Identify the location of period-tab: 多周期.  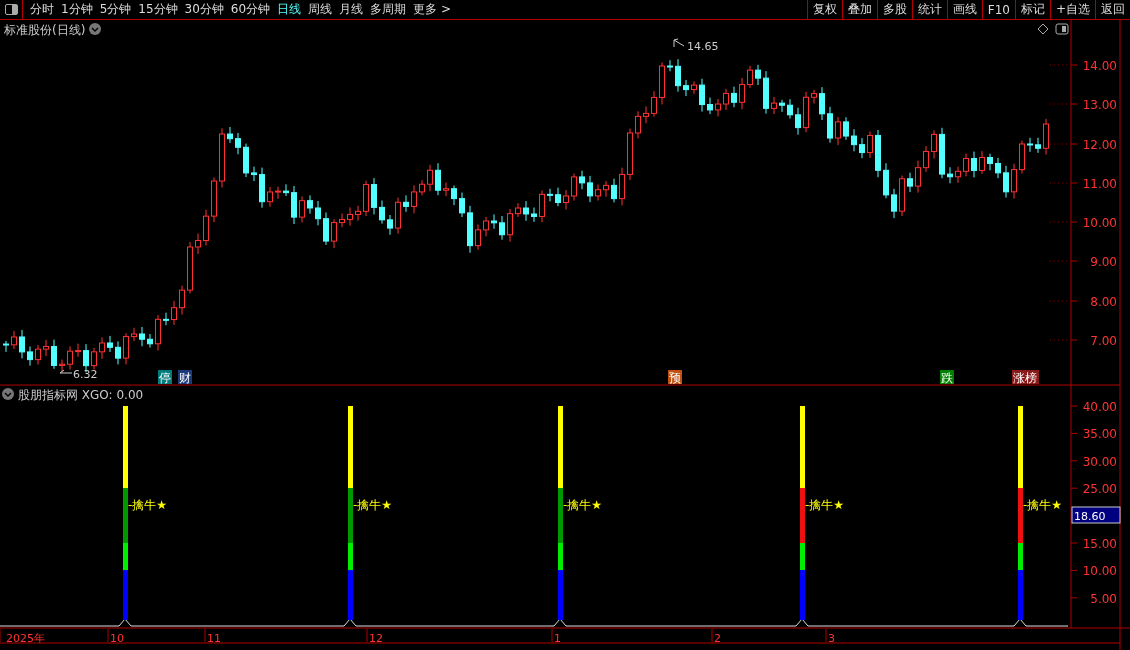
(388, 9).